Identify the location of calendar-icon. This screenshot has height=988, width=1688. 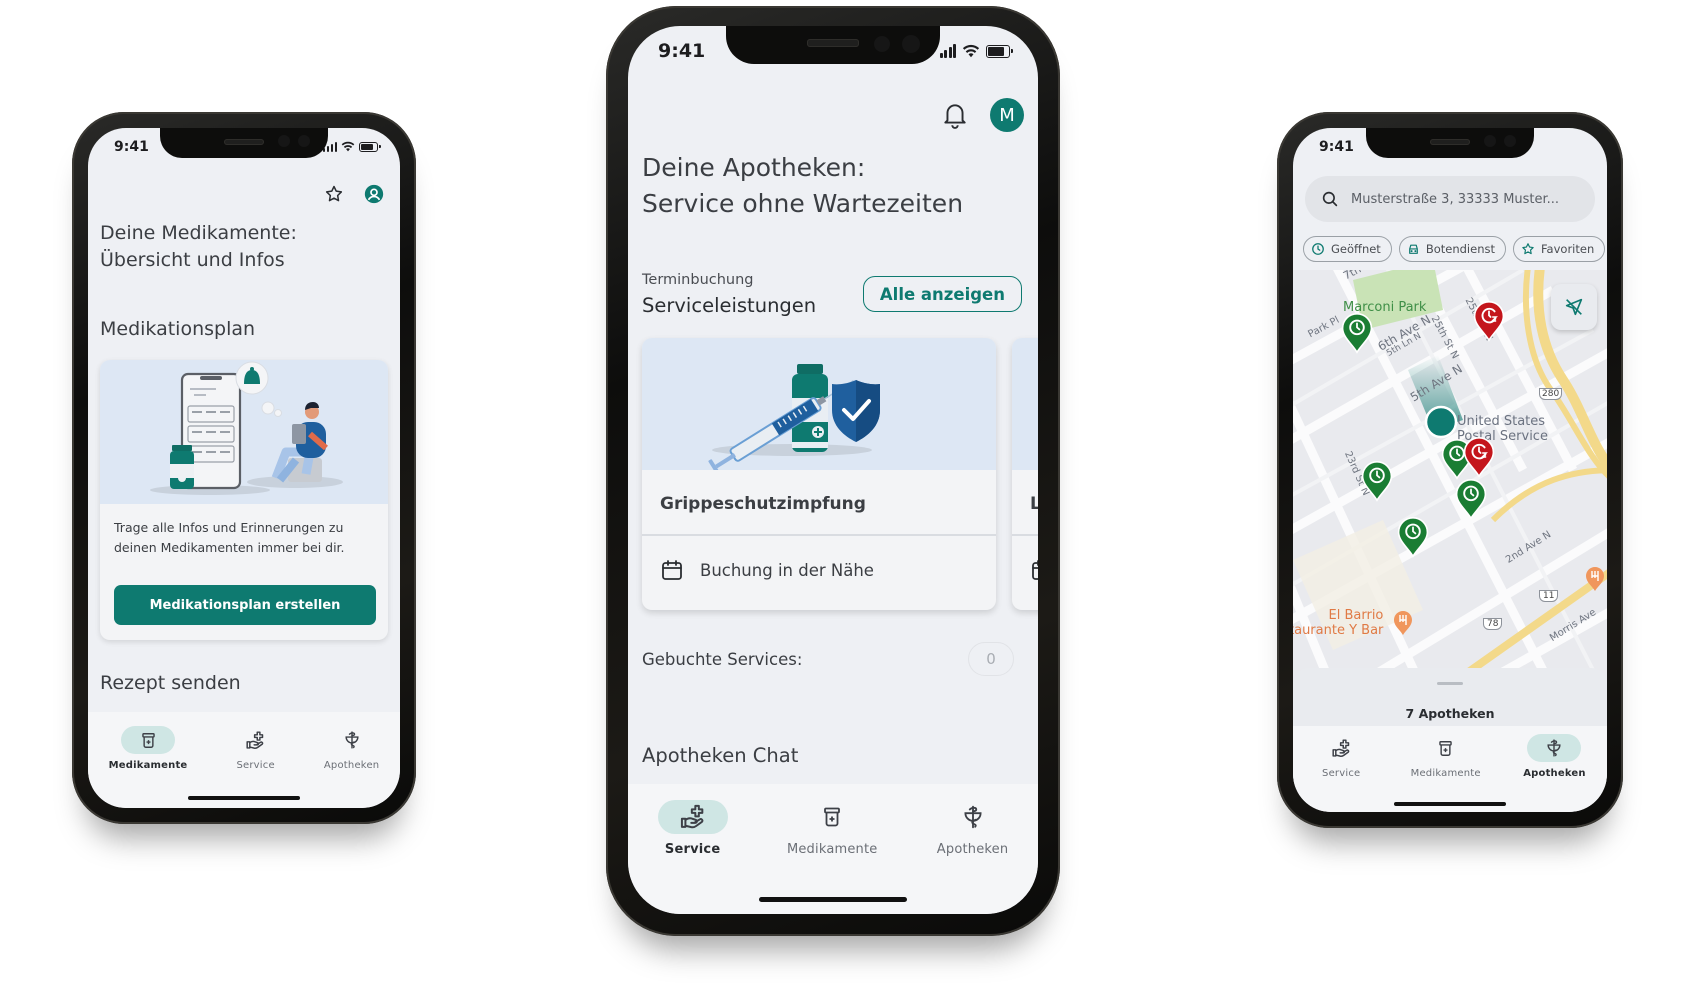
(672, 570).